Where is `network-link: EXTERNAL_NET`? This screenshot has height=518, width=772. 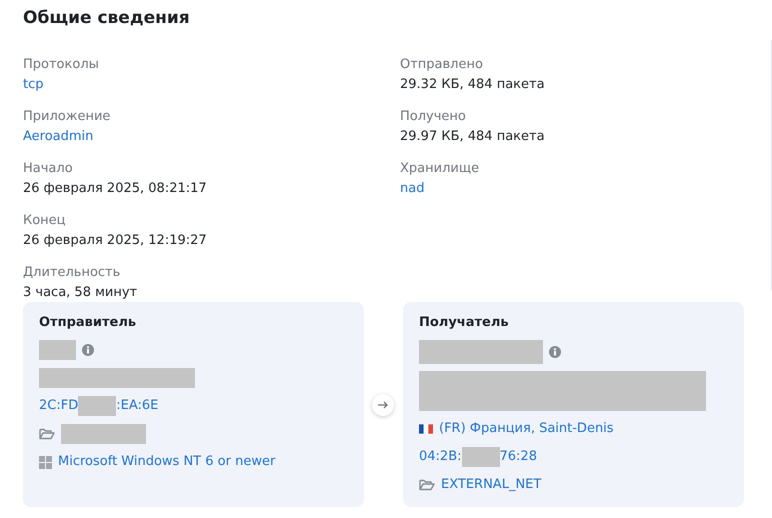 network-link: EXTERNAL_NET is located at coordinates (491, 485).